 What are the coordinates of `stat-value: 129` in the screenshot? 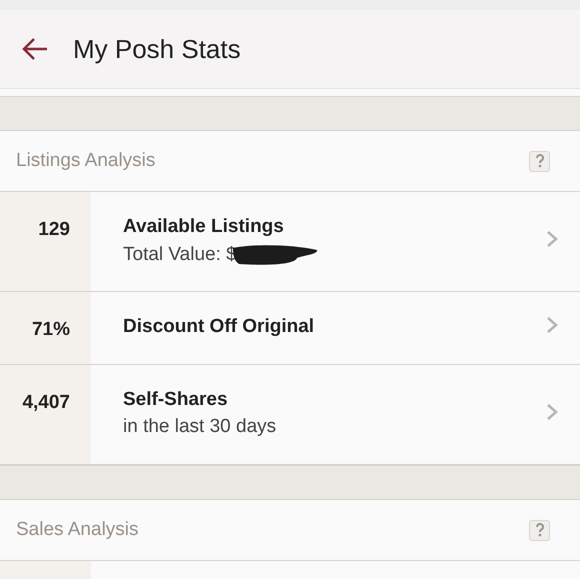 It's located at (54, 229).